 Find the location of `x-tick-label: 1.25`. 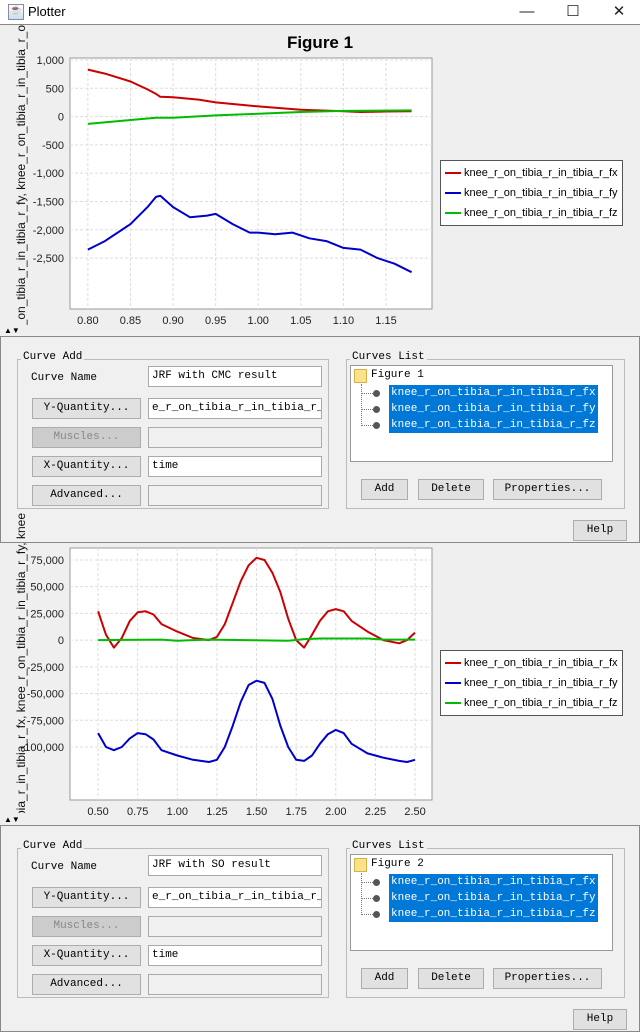

x-tick-label: 1.25 is located at coordinates (216, 812).